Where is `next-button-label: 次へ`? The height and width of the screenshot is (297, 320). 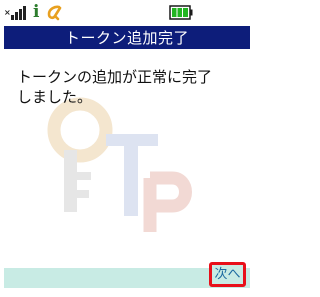 next-button-label: 次へ is located at coordinates (227, 274).